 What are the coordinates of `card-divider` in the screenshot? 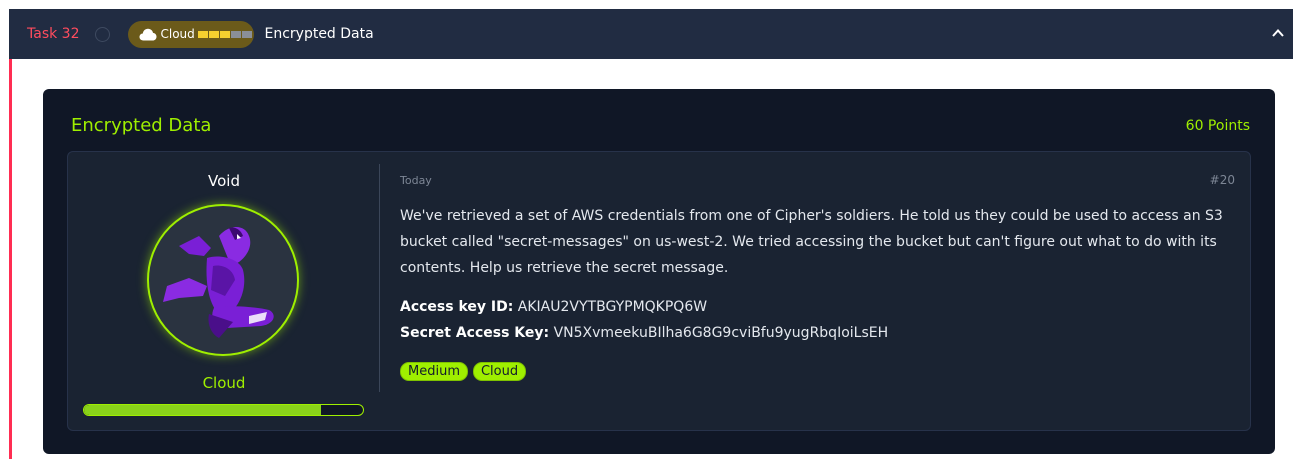 It's located at (379, 278).